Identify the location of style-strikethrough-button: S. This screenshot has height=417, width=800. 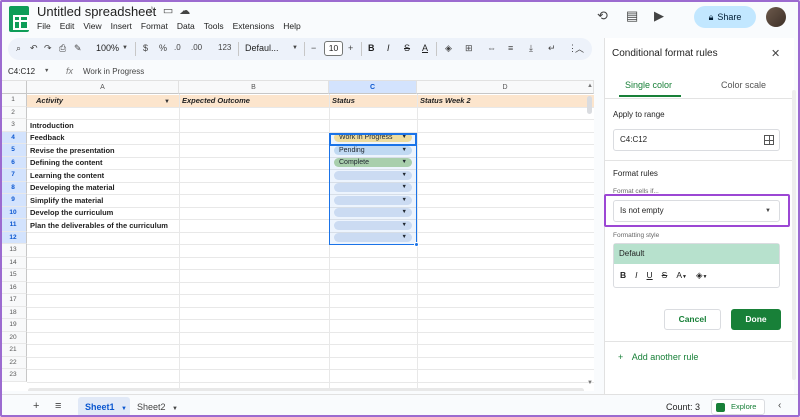
(665, 275).